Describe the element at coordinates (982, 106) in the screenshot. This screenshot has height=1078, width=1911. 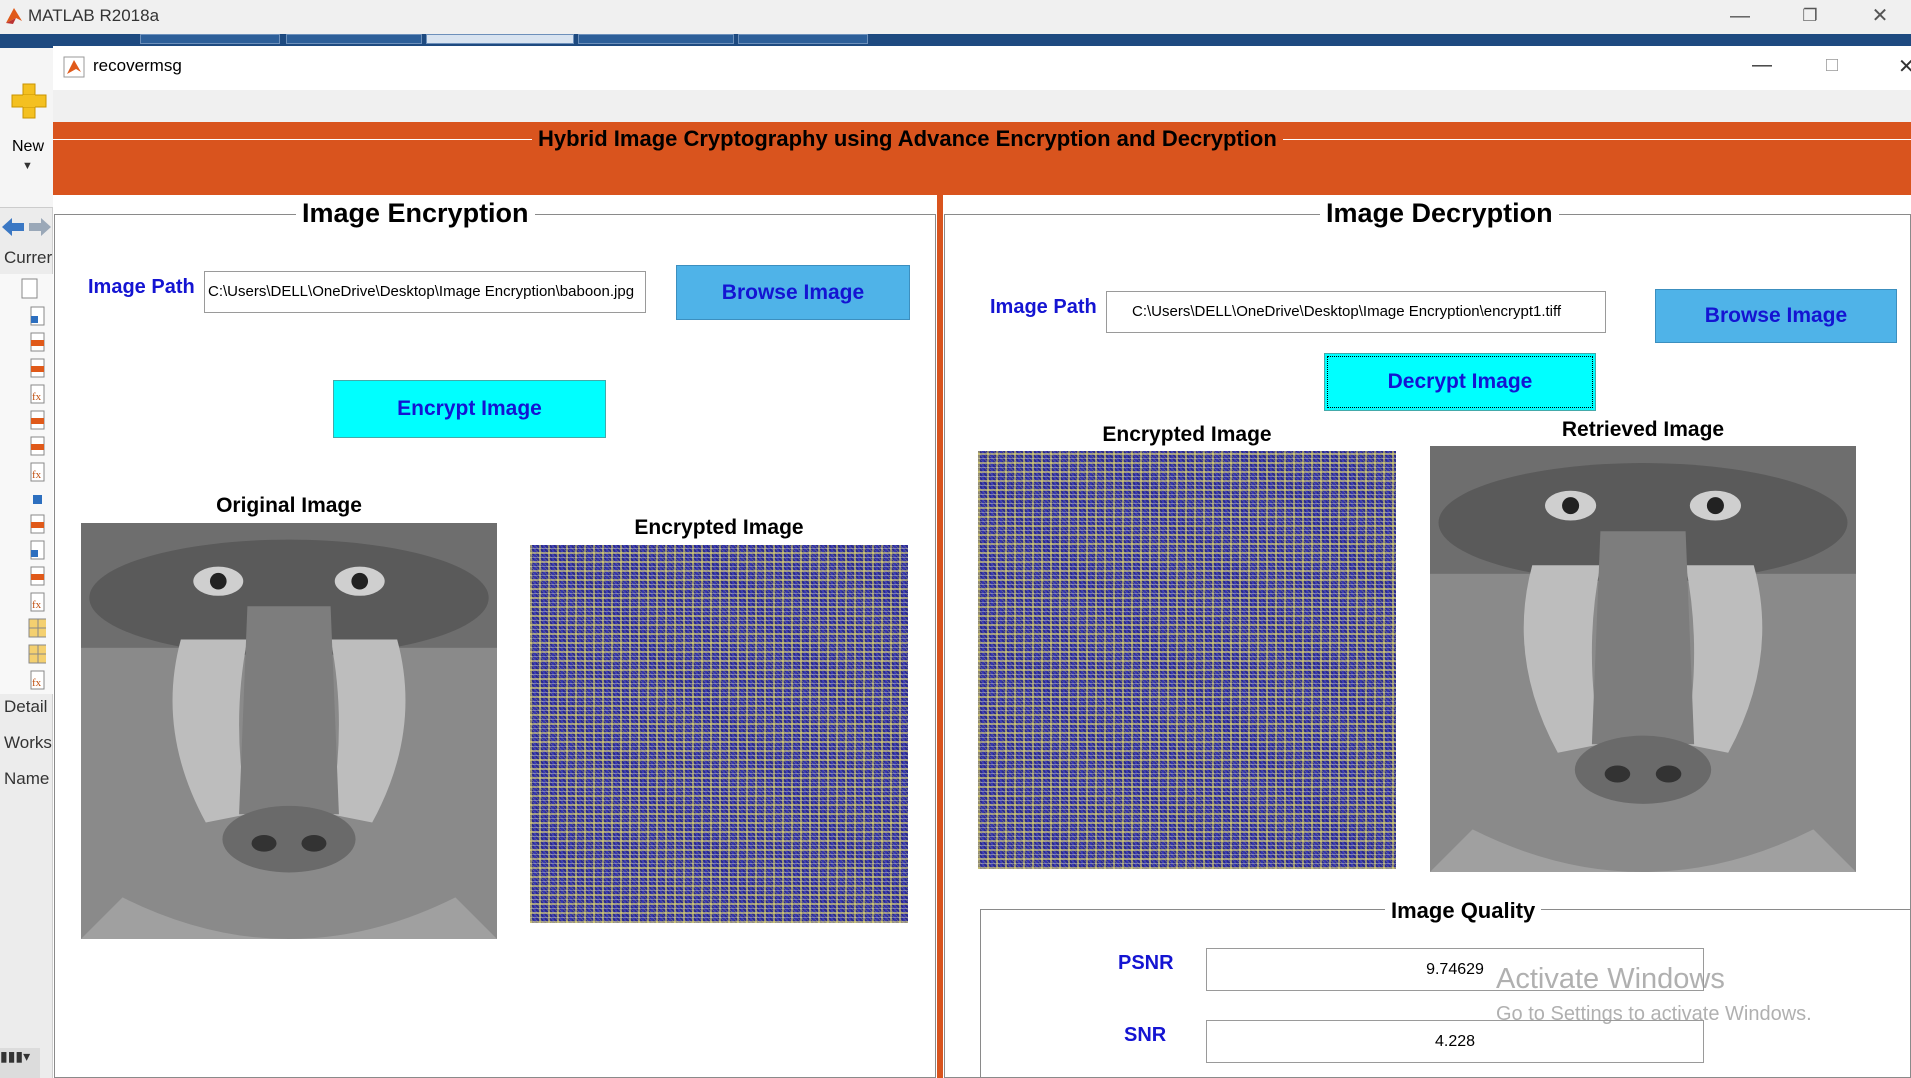
I see `figure-toolbar-area` at that location.